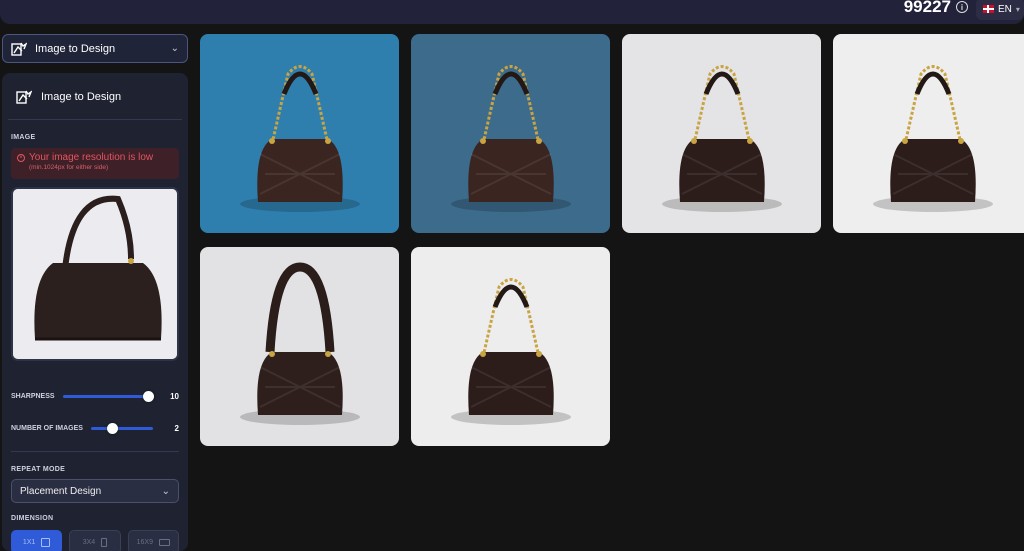 This screenshot has width=1024, height=551. What do you see at coordinates (148, 396) in the screenshot?
I see `sharpness-slider-thumb` at bounding box center [148, 396].